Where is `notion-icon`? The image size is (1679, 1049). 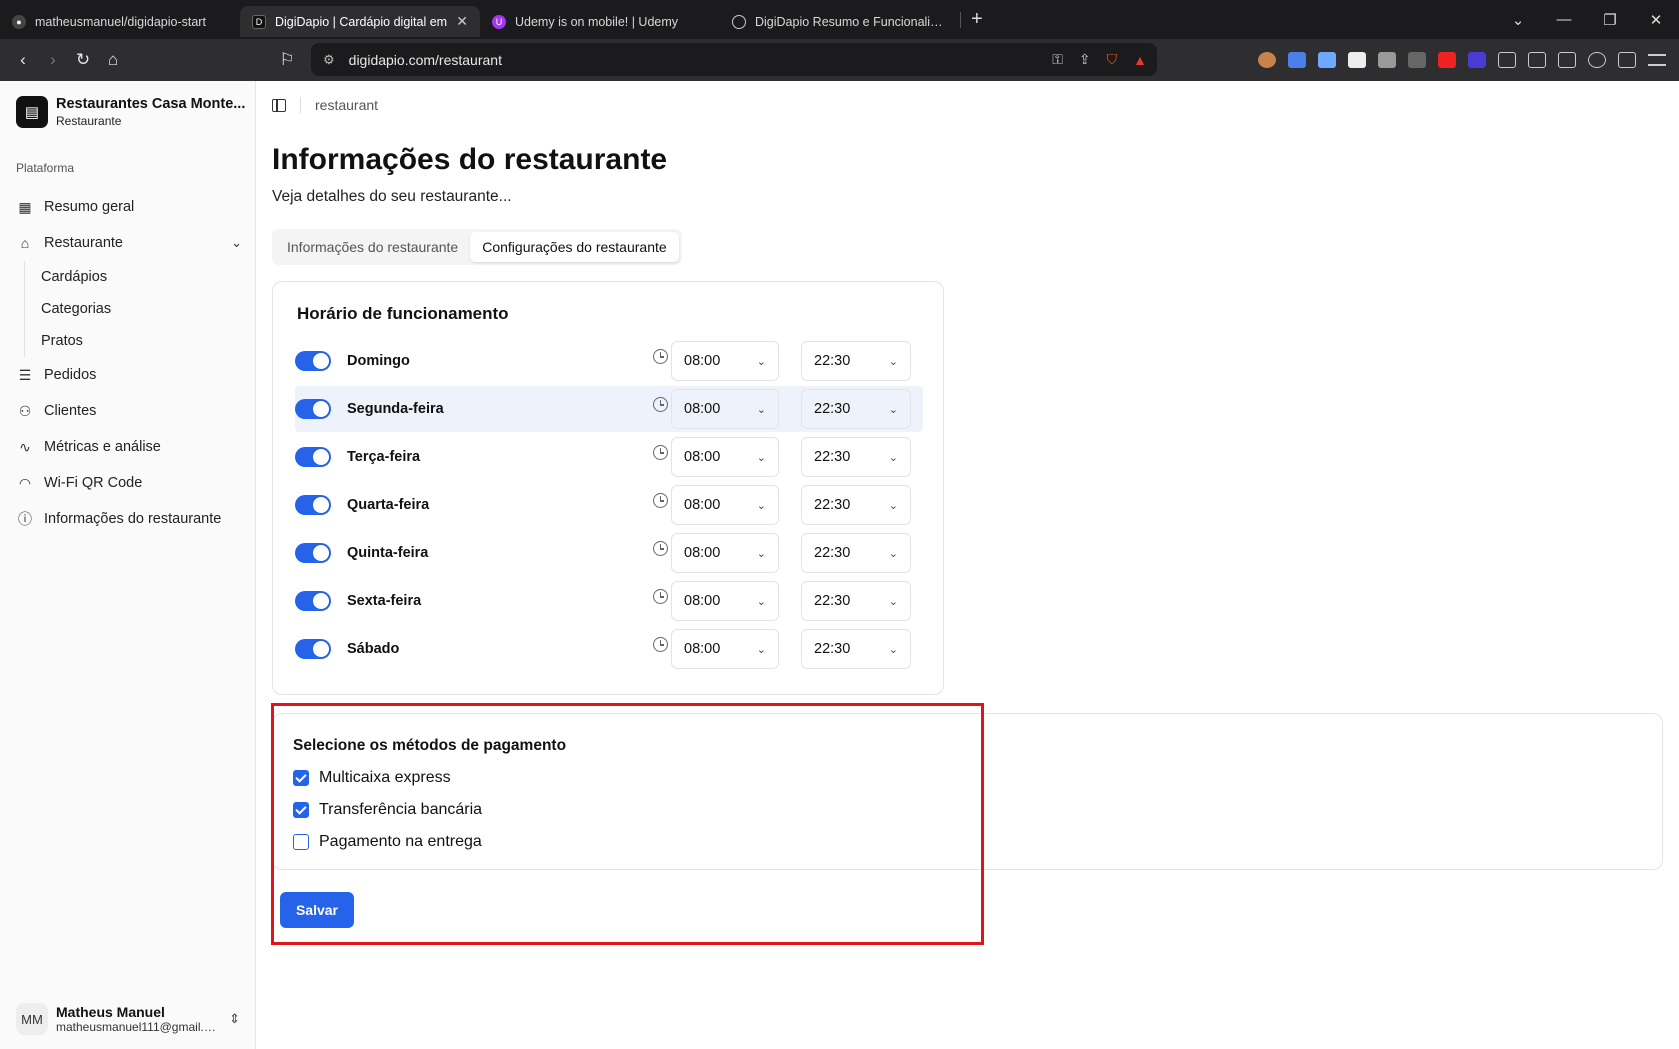 notion-icon is located at coordinates (1357, 60).